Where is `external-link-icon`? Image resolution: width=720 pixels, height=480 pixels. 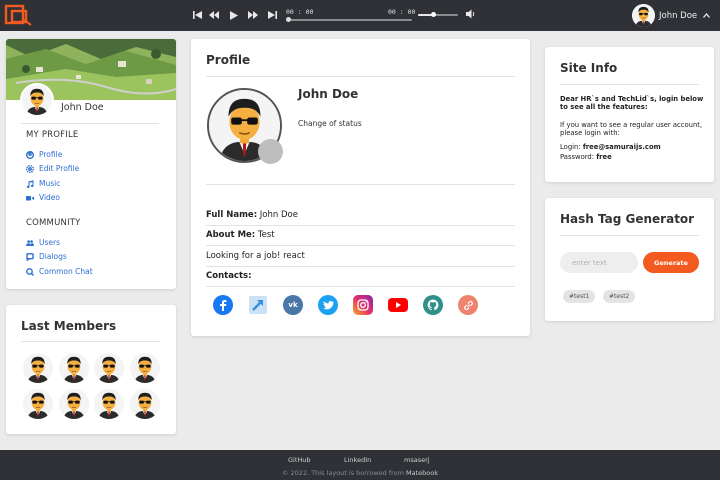
external-link-icon is located at coordinates (258, 305).